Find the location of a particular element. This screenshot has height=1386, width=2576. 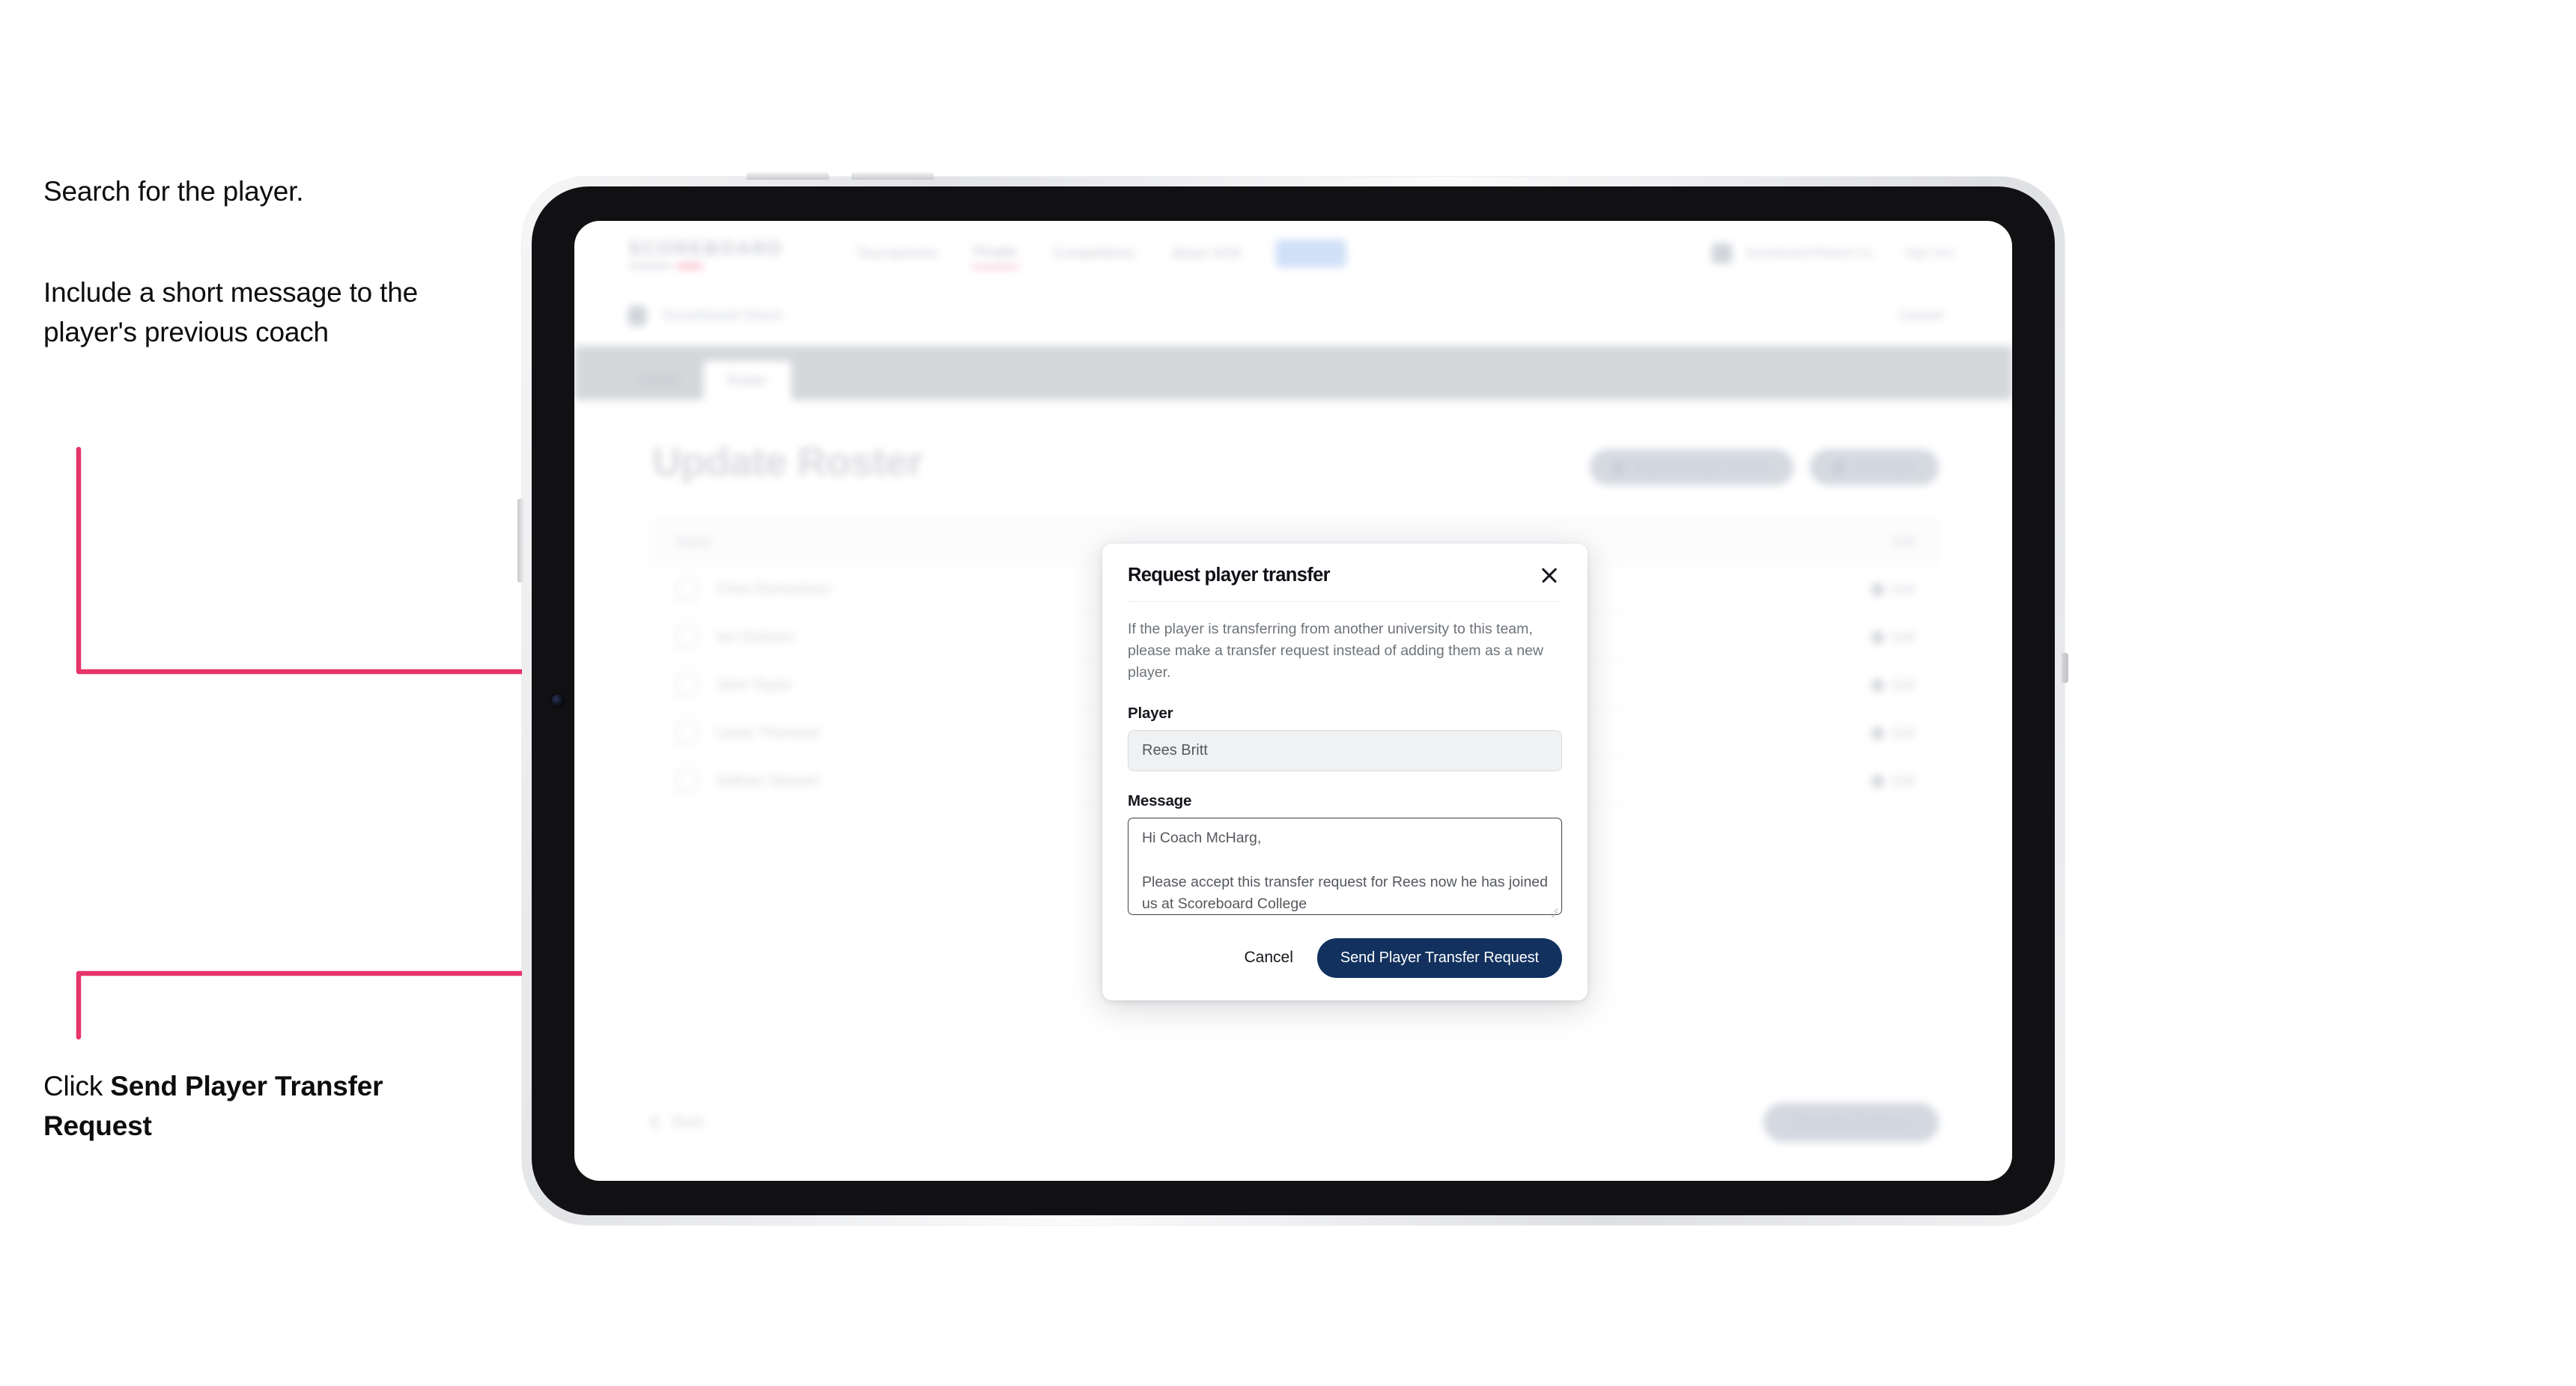

accessory-connector is located at coordinates (2065, 668).